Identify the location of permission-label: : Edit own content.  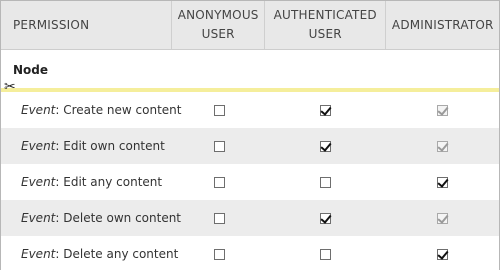
(110, 146).